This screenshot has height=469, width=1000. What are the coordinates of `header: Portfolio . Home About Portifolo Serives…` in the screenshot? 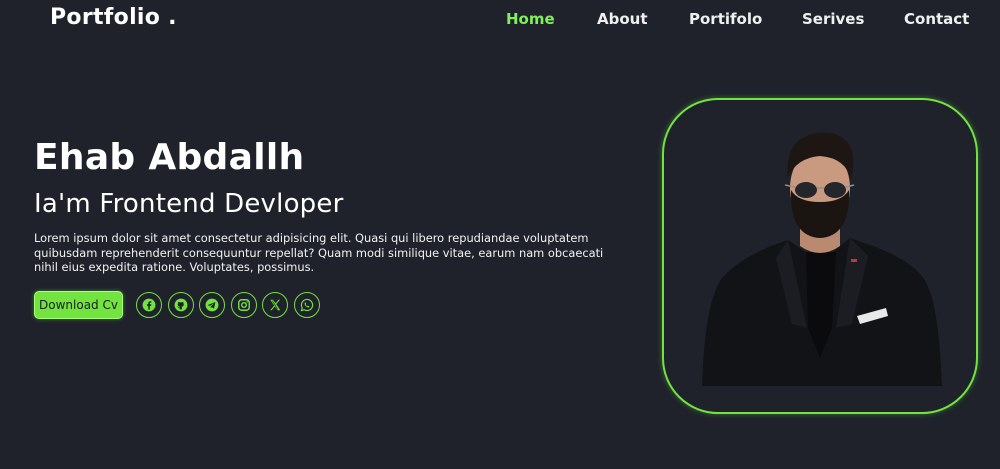 It's located at (500, 20).